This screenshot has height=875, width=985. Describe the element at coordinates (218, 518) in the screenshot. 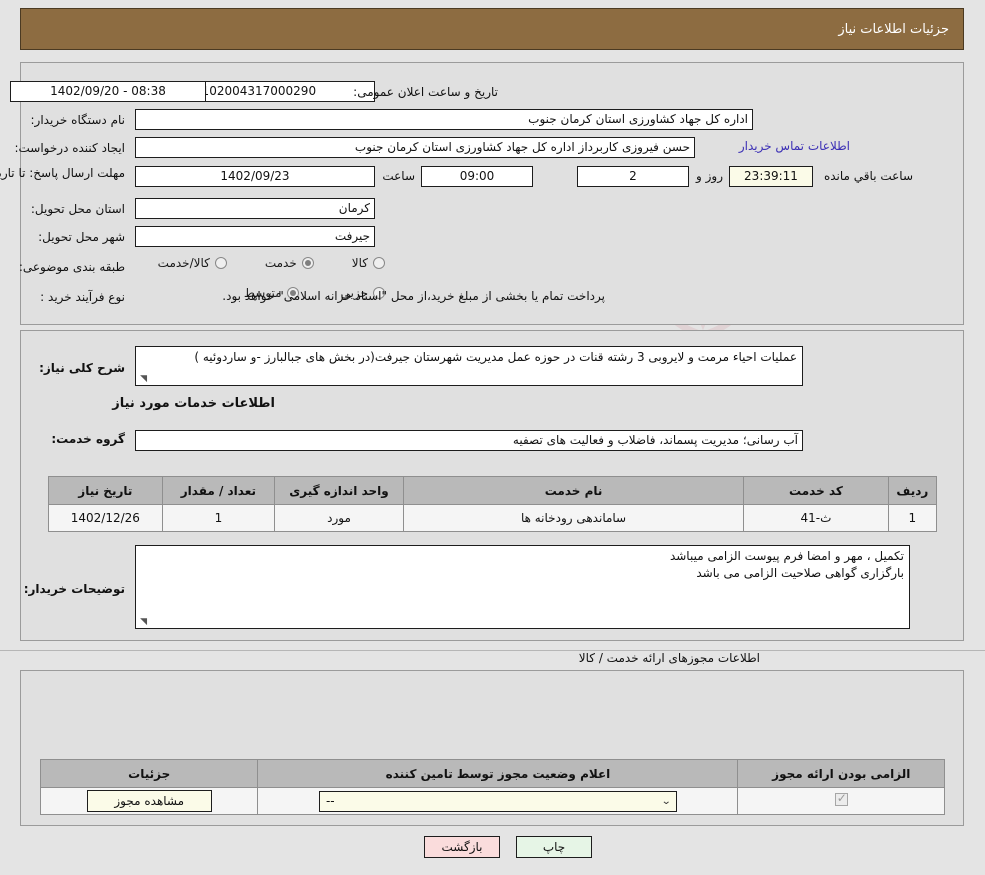

I see `cell-quantity: 1` at that location.